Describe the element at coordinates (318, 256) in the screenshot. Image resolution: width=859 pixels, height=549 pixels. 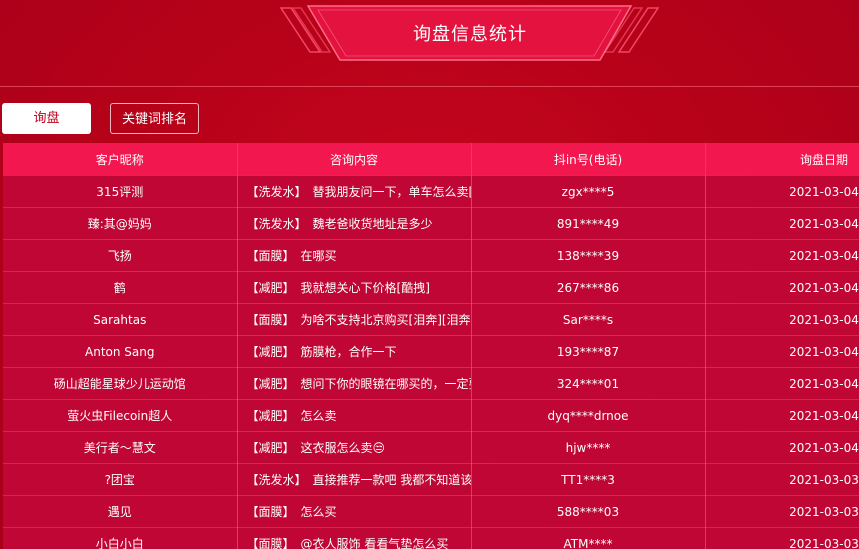
I see `cell-message: 在哪买` at that location.